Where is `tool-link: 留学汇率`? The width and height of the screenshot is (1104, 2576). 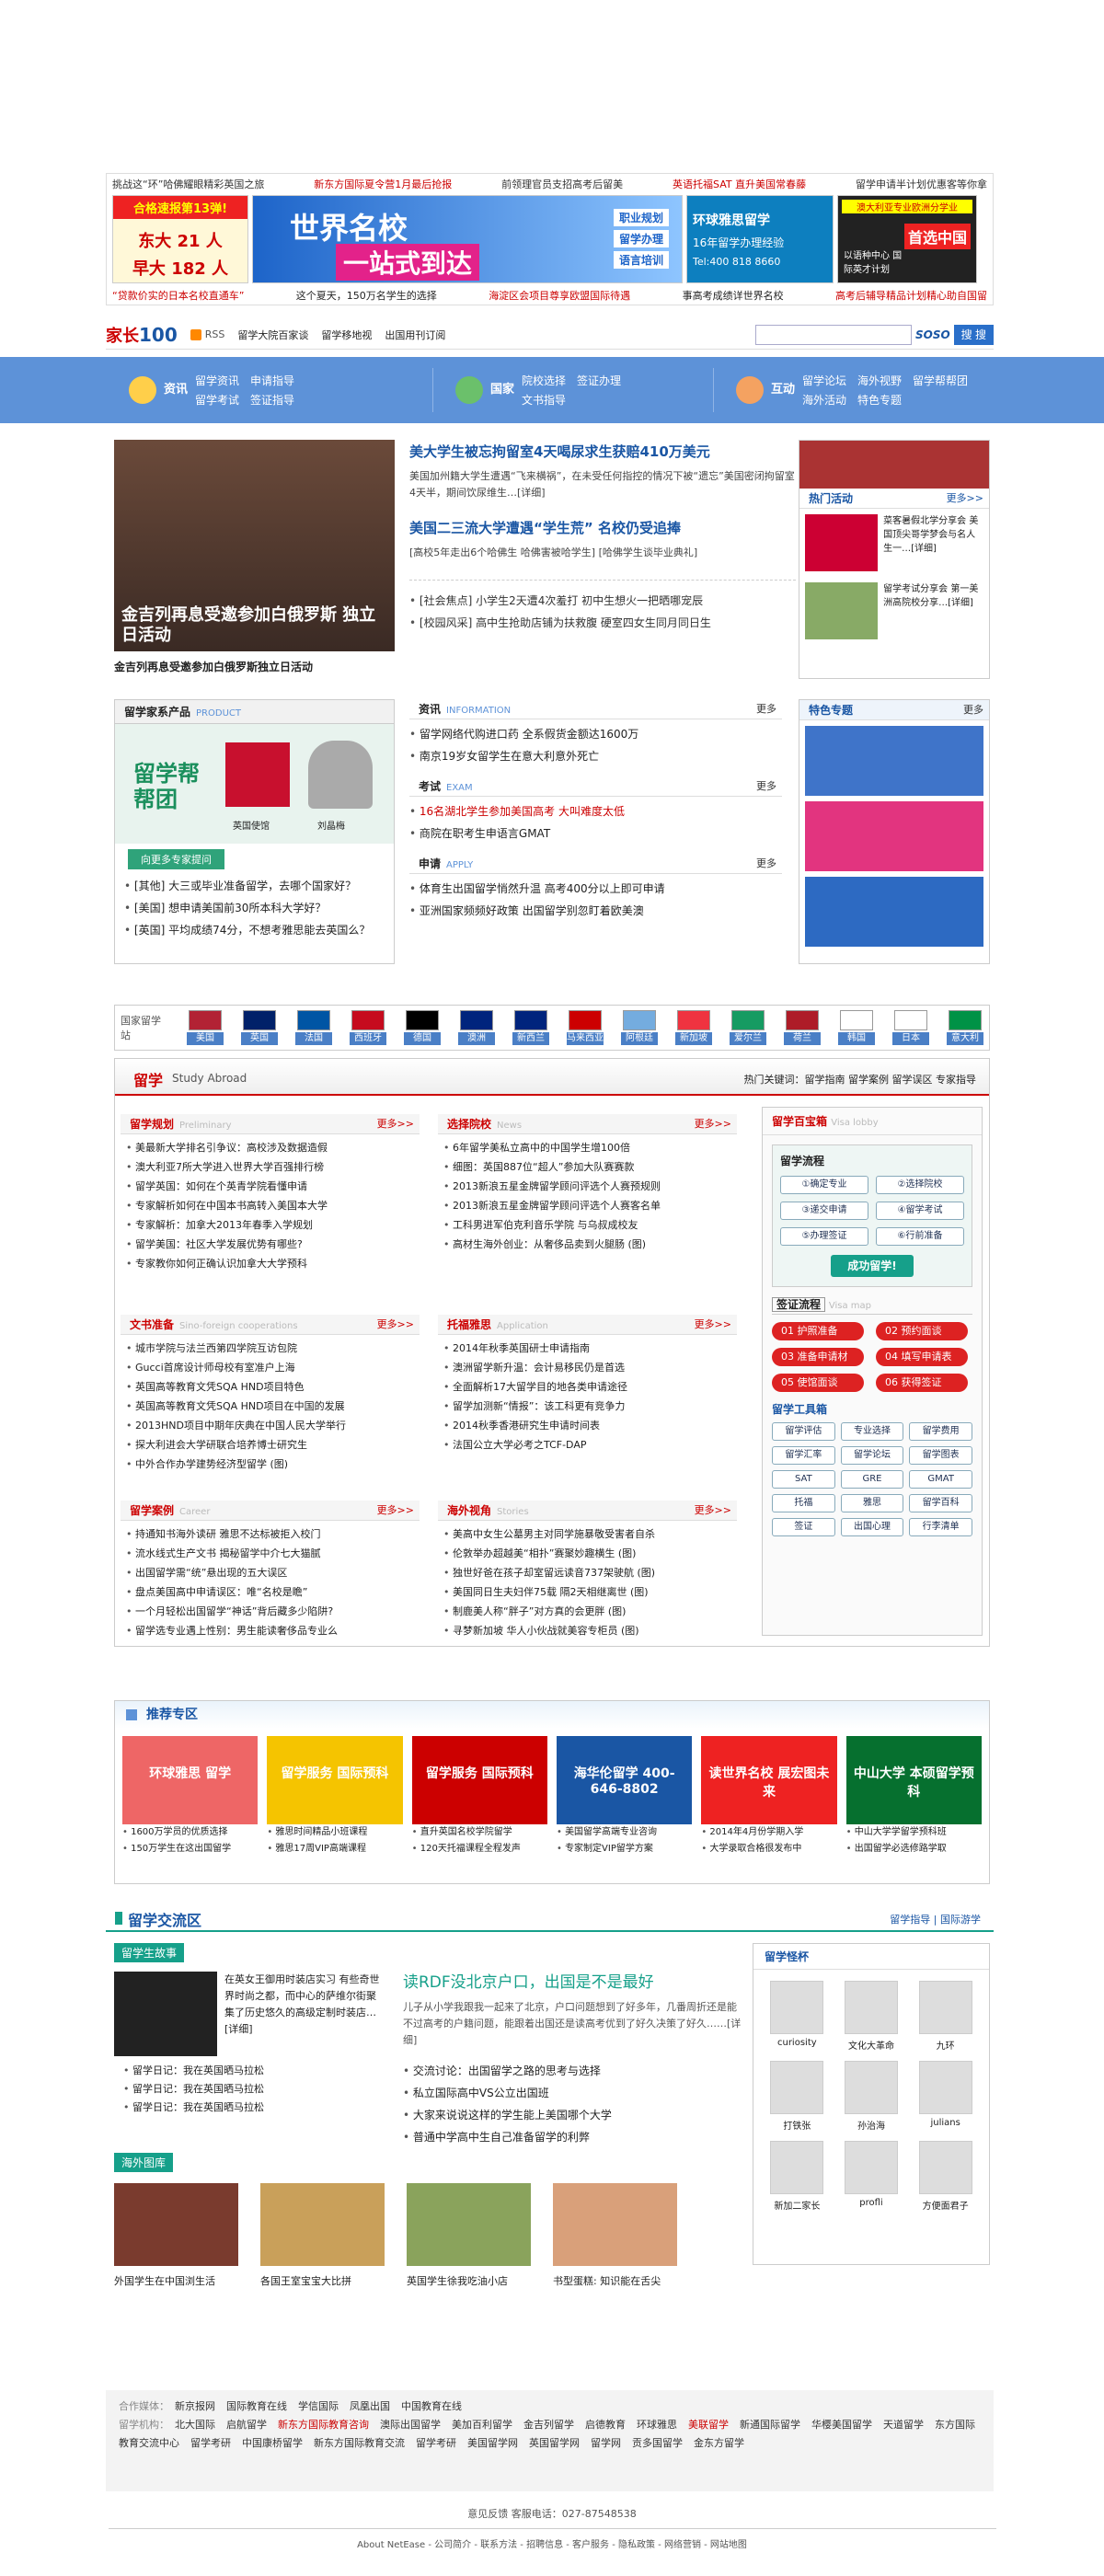 tool-link: 留学汇率 is located at coordinates (803, 1455).